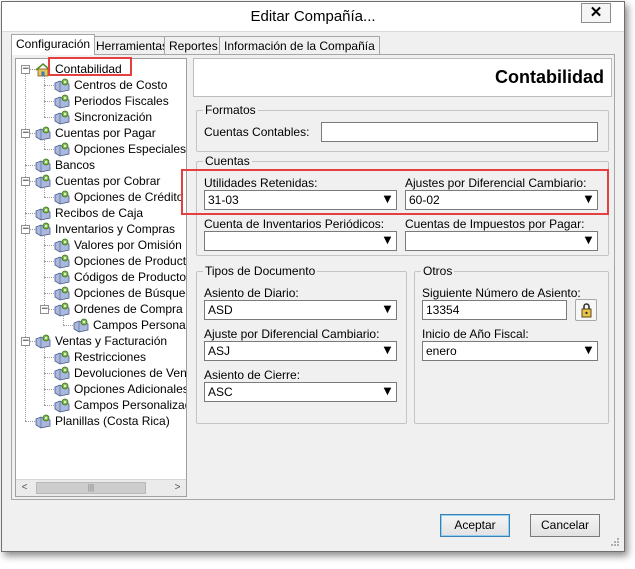 This screenshot has height=569, width=635. What do you see at coordinates (252, 375) in the screenshot?
I see `asiento-cierre-label: Asiento de Cierre:` at bounding box center [252, 375].